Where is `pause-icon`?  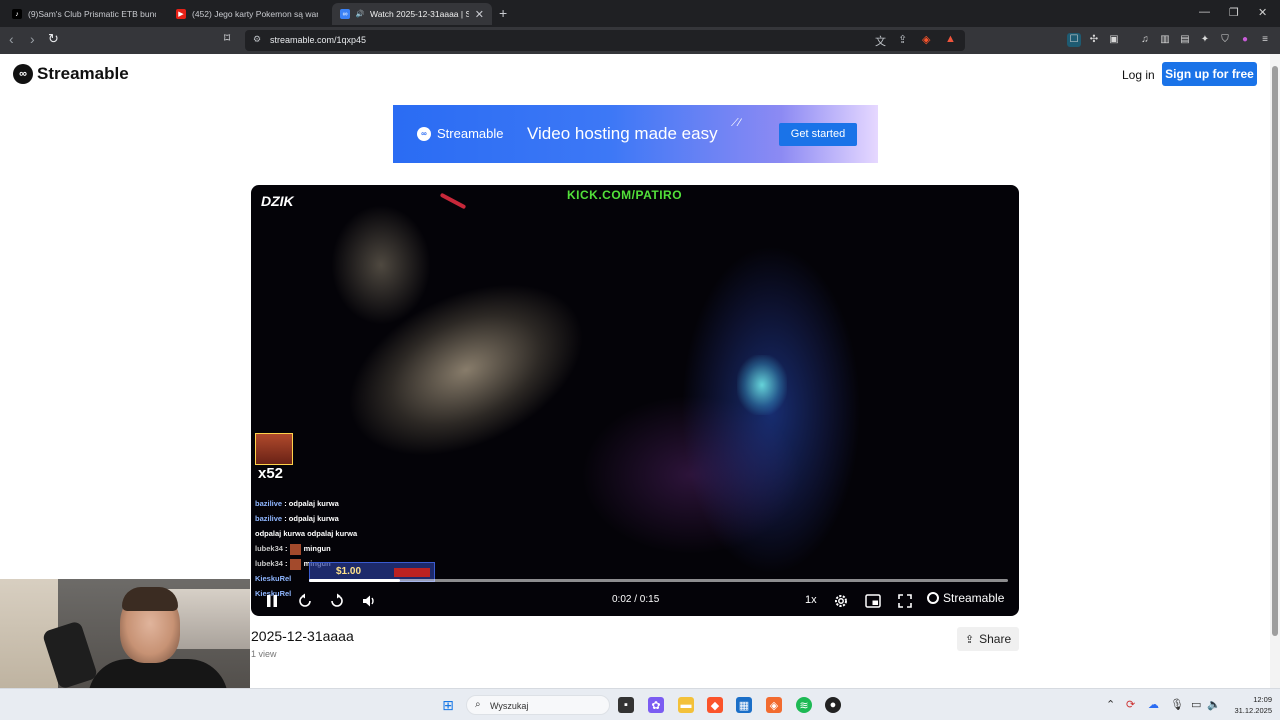
pause-icon is located at coordinates (272, 601).